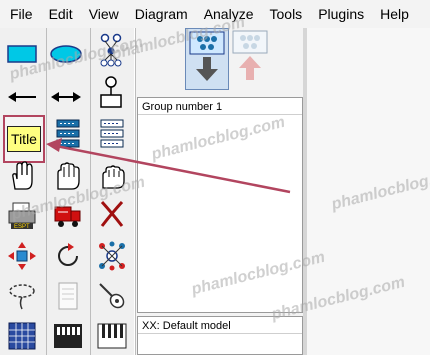 Image resolution: width=430 pixels, height=355 pixels. I want to click on menu-plugins: Plugins, so click(341, 14).